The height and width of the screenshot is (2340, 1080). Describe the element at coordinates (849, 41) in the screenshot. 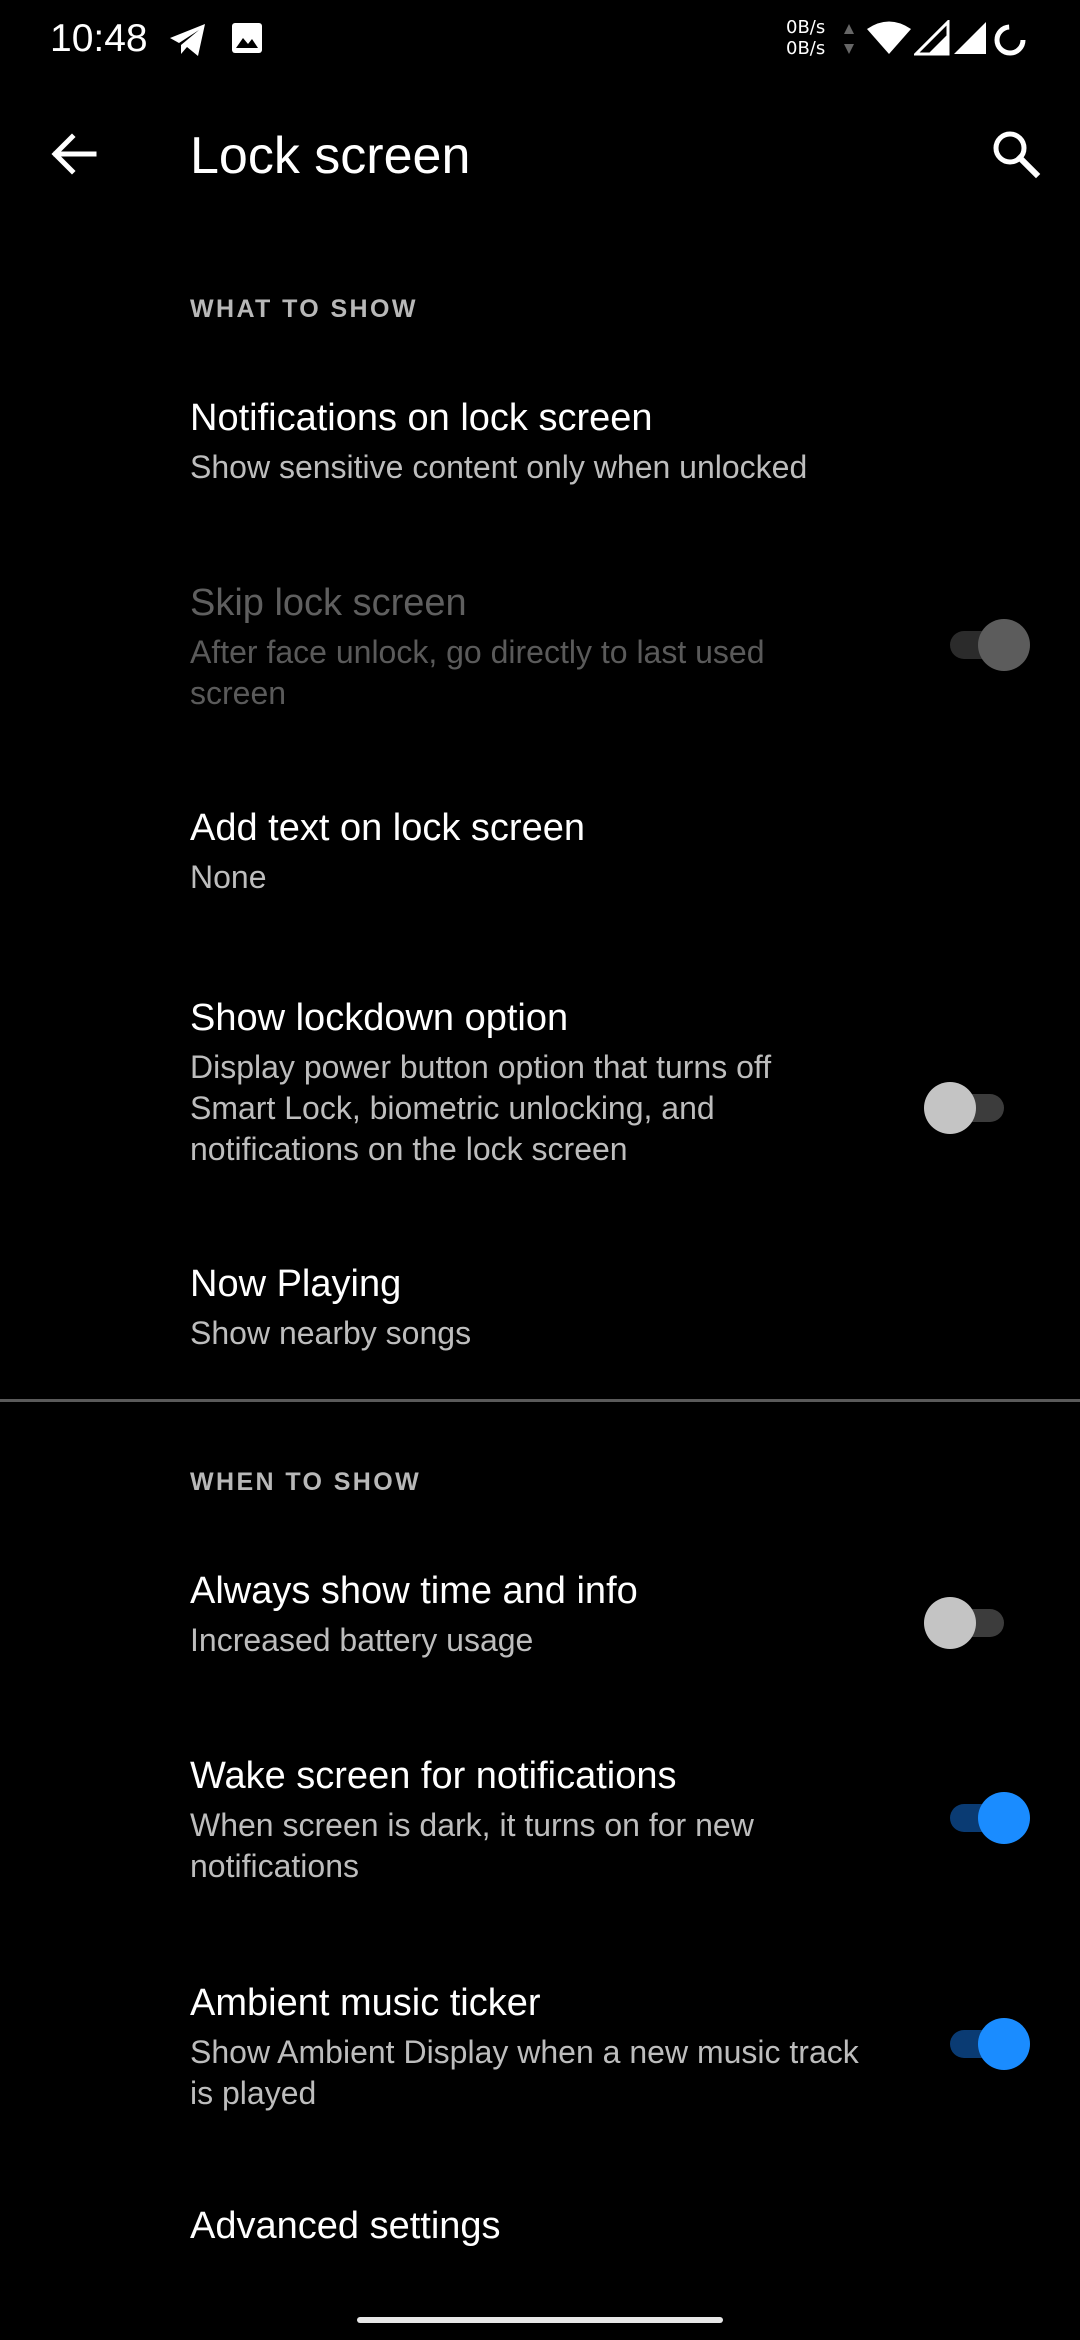

I see `data-activity-icon` at that location.